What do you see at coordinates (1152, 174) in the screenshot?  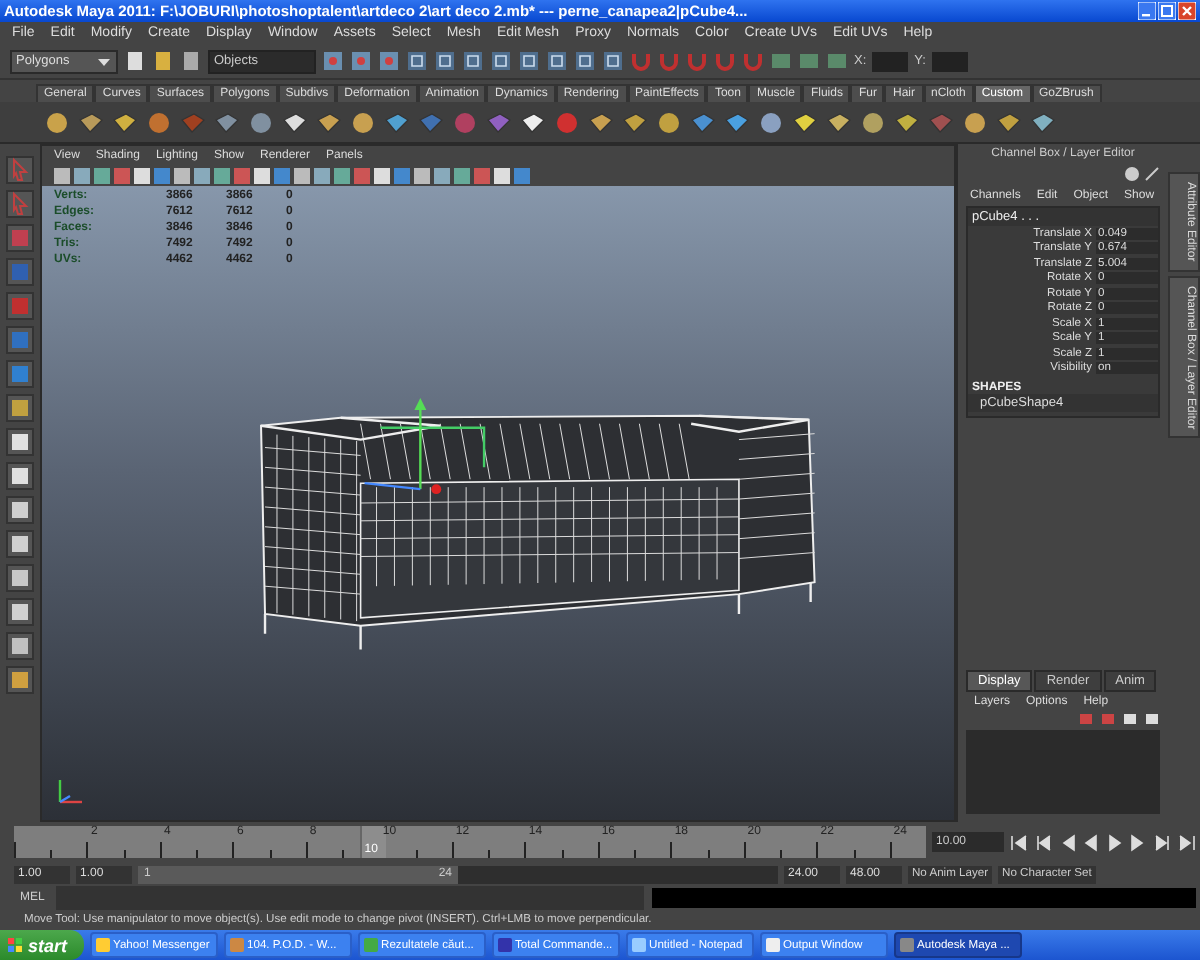 I see `pen-icon` at bounding box center [1152, 174].